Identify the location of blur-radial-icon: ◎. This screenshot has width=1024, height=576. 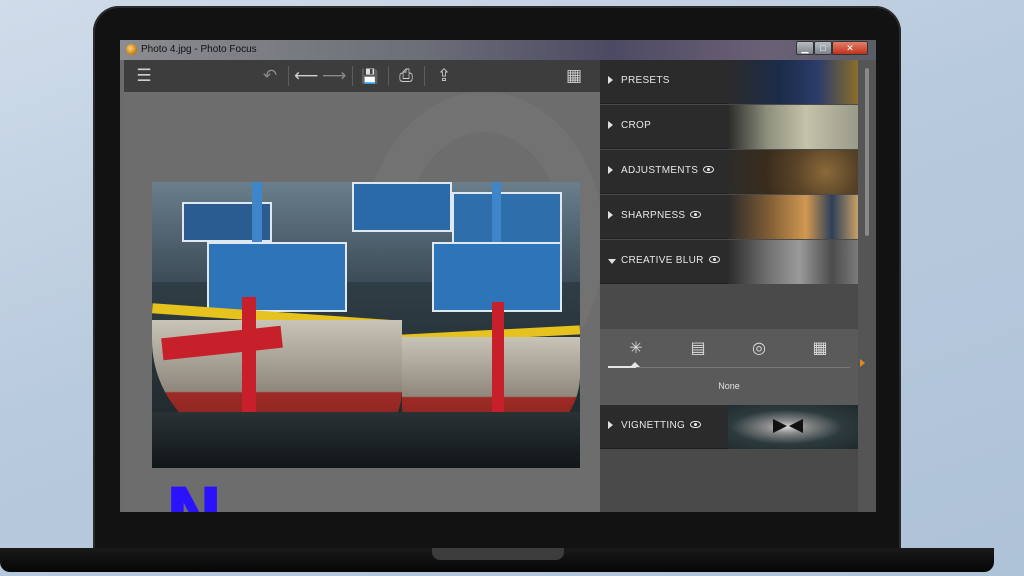
(759, 349).